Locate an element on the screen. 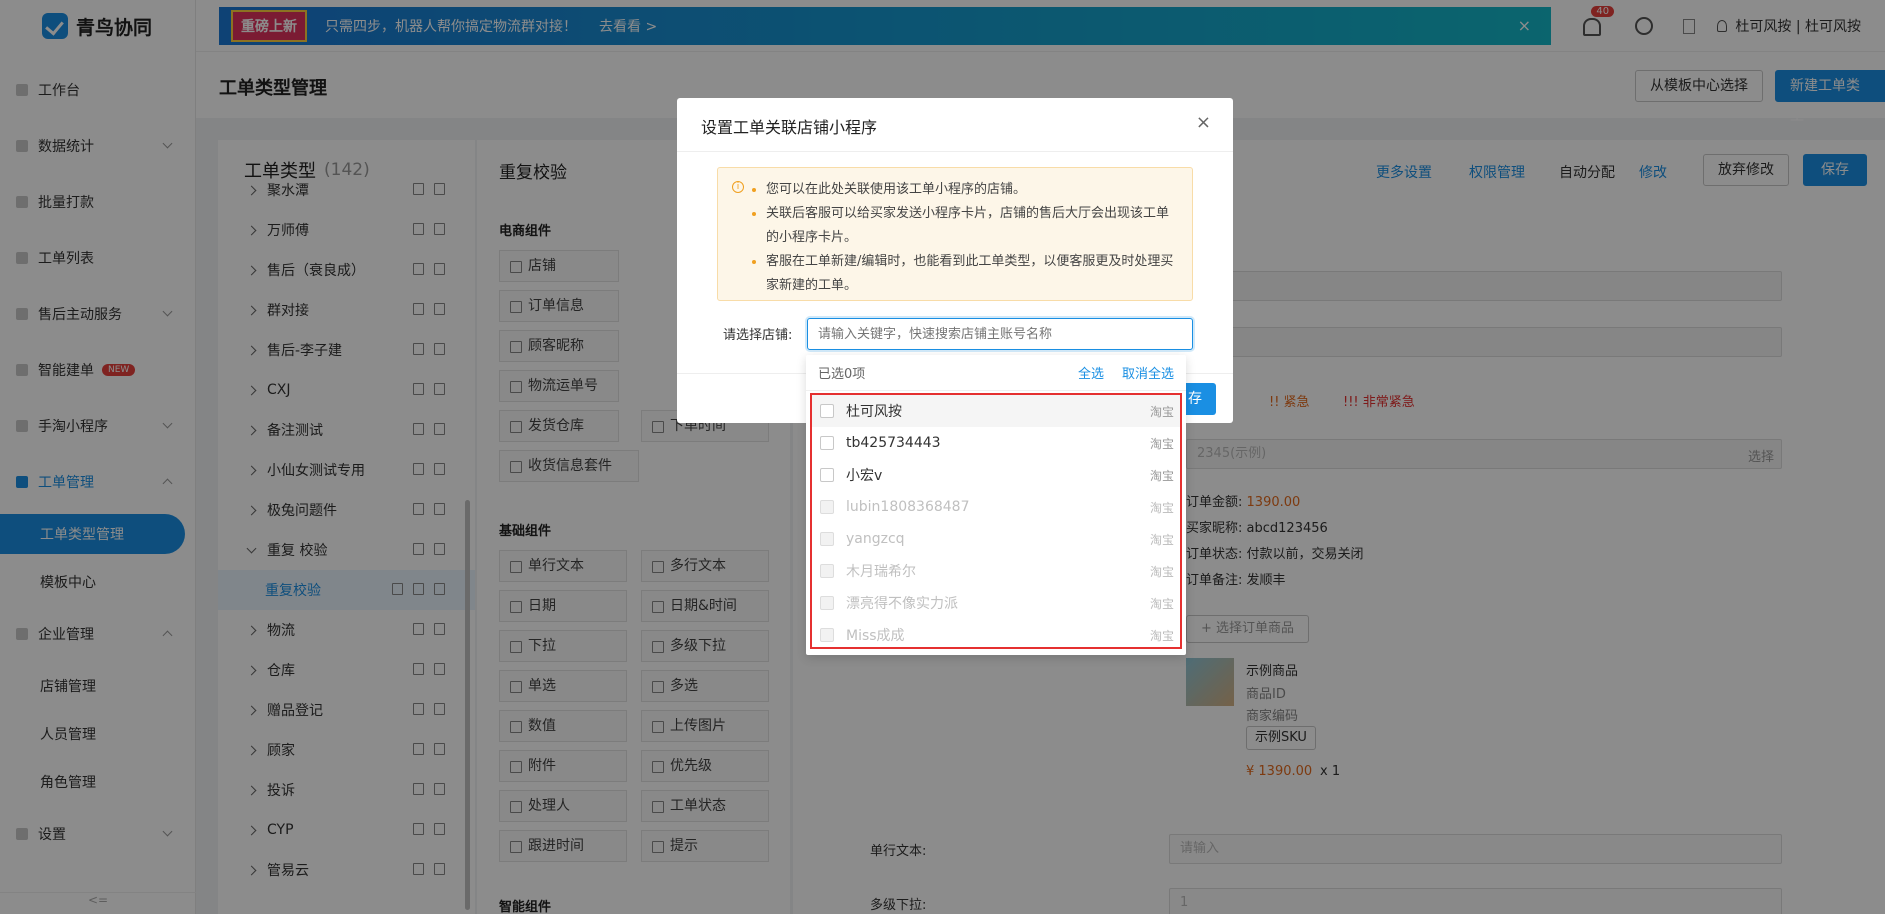 Image resolution: width=1885 pixels, height=914 pixels. store-option-disabled: 漂亮得不像实力派 淘宝 is located at coordinates (996, 603).